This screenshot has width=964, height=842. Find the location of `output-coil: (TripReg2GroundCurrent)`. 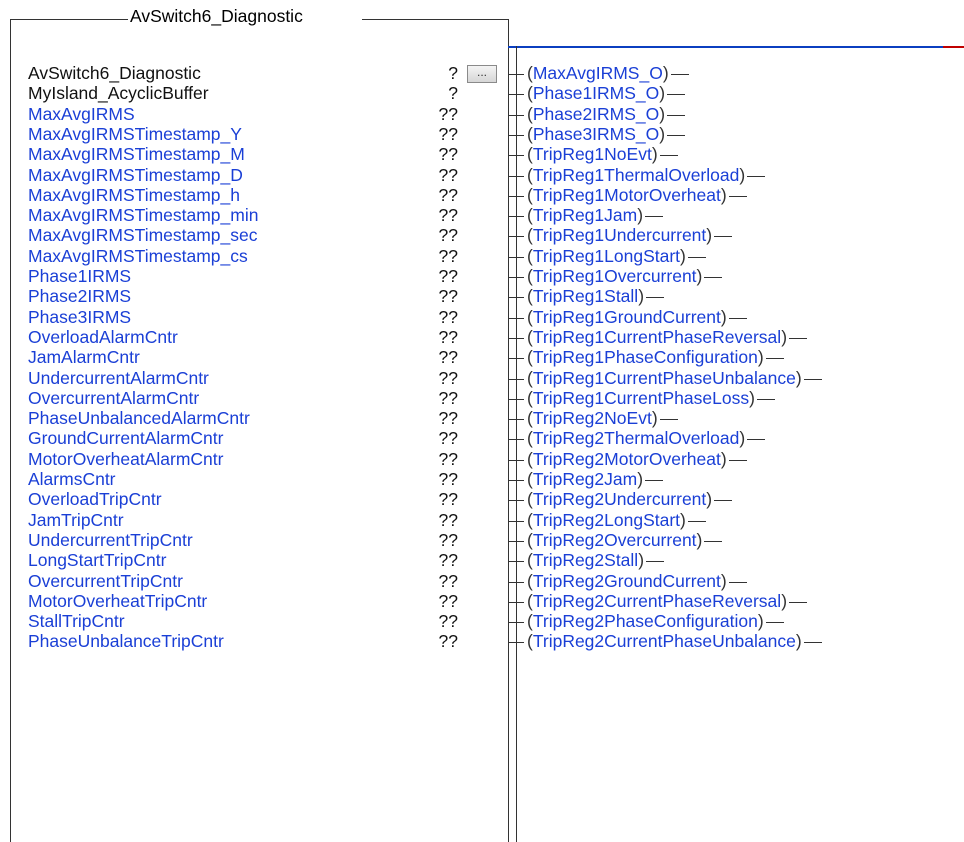

output-coil: (TripReg2GroundCurrent) is located at coordinates (627, 581).